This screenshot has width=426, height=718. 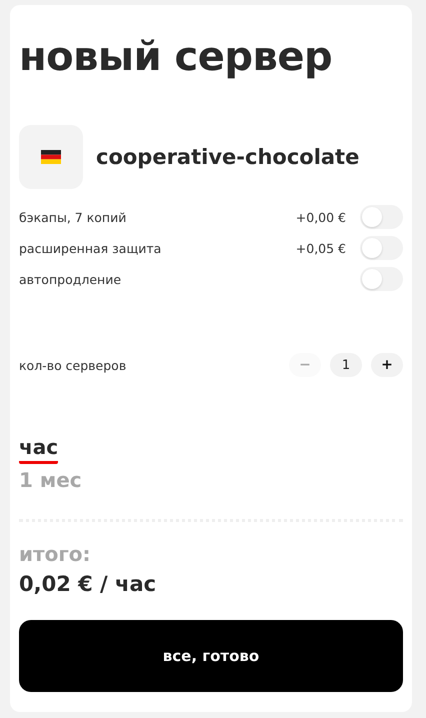 I want to click on flag-icon, so click(x=51, y=157).